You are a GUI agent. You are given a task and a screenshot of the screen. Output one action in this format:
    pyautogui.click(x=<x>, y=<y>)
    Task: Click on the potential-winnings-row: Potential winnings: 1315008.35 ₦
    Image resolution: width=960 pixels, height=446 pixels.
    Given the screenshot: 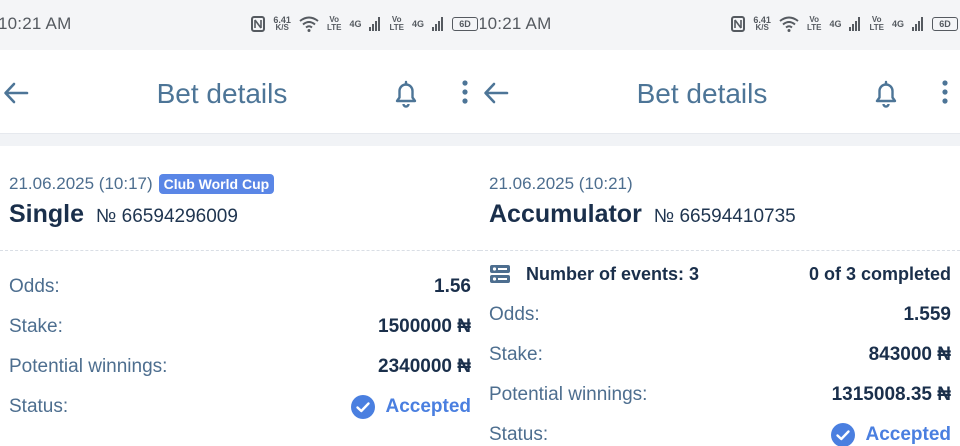 What is the action you would take?
    pyautogui.click(x=720, y=395)
    